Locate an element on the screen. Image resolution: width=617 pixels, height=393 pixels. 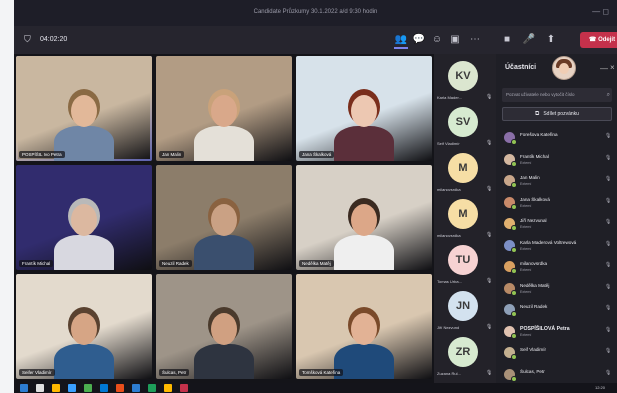
participant-row: Neuzil Radek 🎙 is located at coordinates (556, 311).